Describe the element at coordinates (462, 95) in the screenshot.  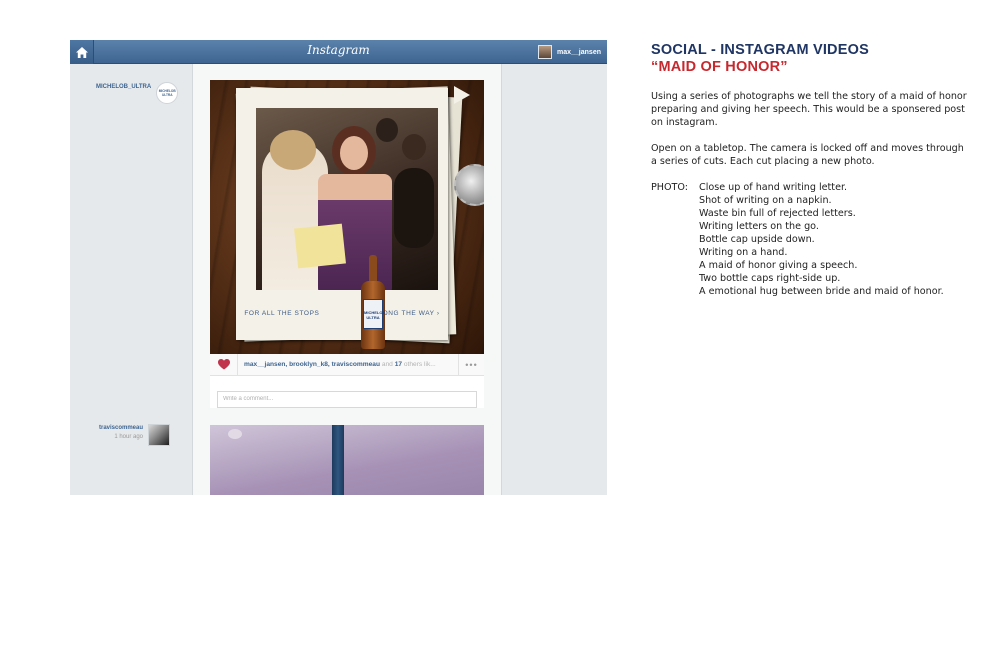
I see `photo-corner-tab` at that location.